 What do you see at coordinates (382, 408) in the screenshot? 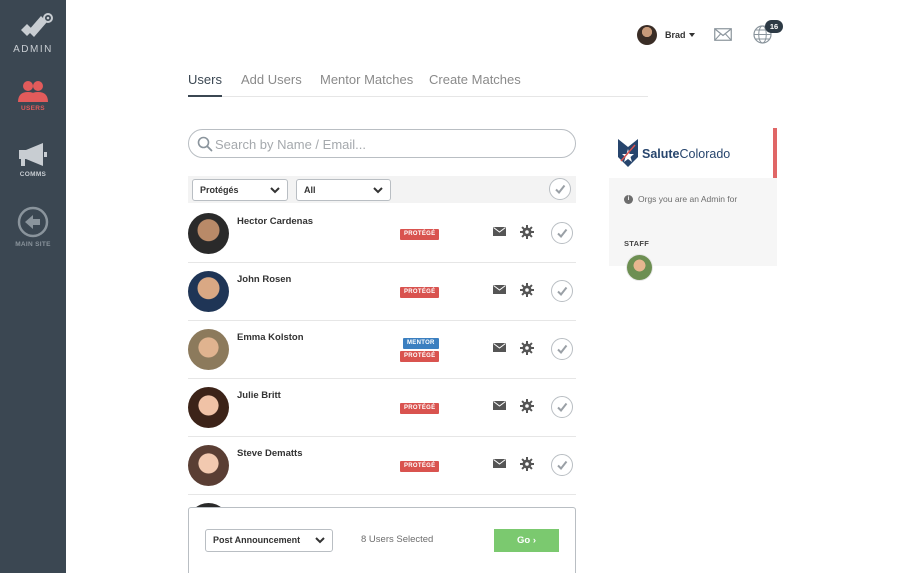
I see `table-row: Julie Britt PROTÉGÉ` at bounding box center [382, 408].